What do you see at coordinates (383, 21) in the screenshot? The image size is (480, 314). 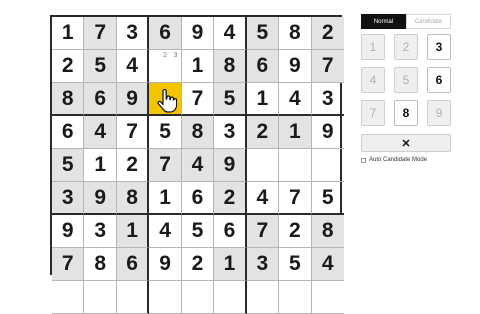 I see `normal-mode-button: Normal` at bounding box center [383, 21].